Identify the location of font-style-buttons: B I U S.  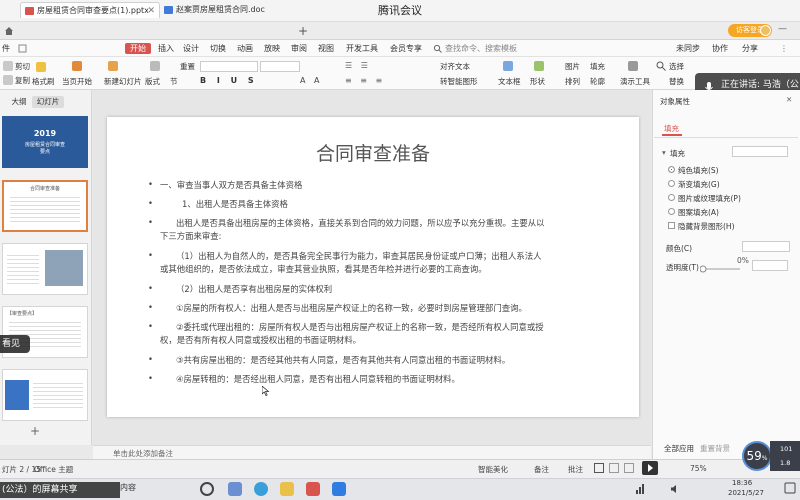
(229, 80).